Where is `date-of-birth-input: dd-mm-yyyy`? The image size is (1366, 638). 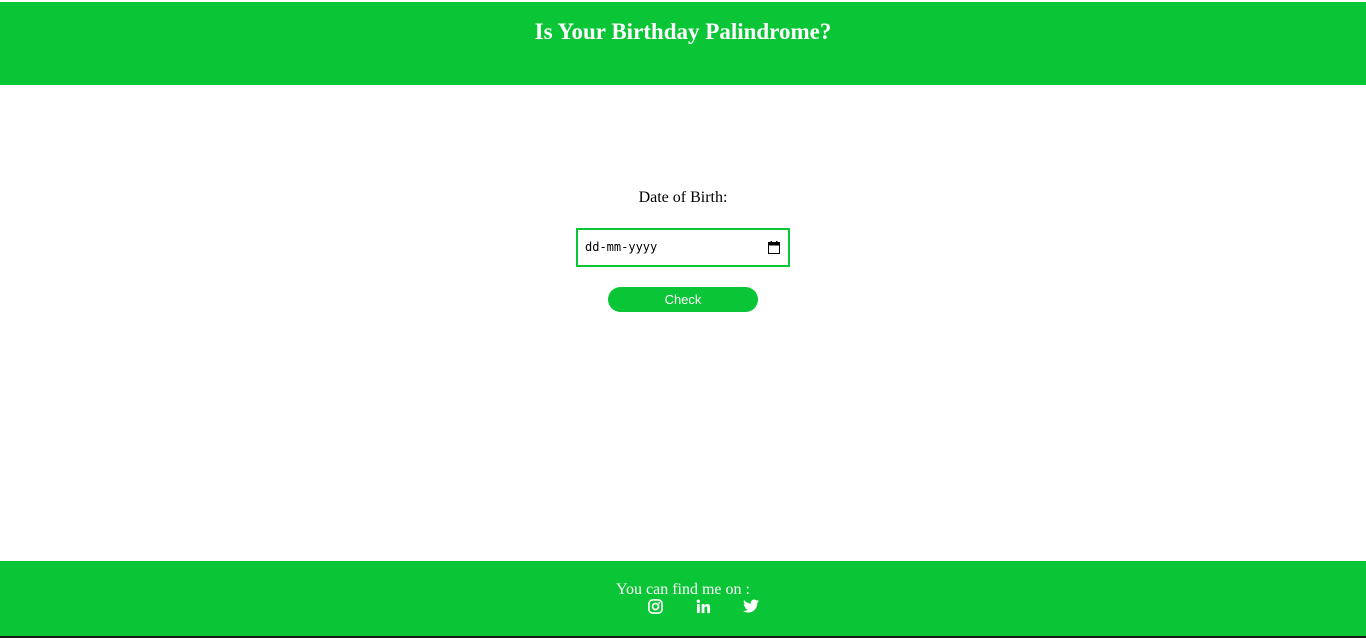
date-of-birth-input: dd-mm-yyyy is located at coordinates (683, 247).